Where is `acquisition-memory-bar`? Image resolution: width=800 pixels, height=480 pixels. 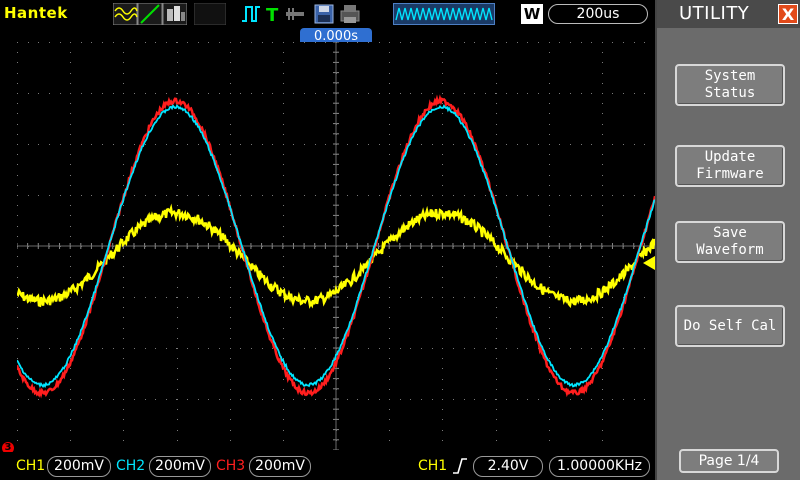 acquisition-memory-bar is located at coordinates (444, 14).